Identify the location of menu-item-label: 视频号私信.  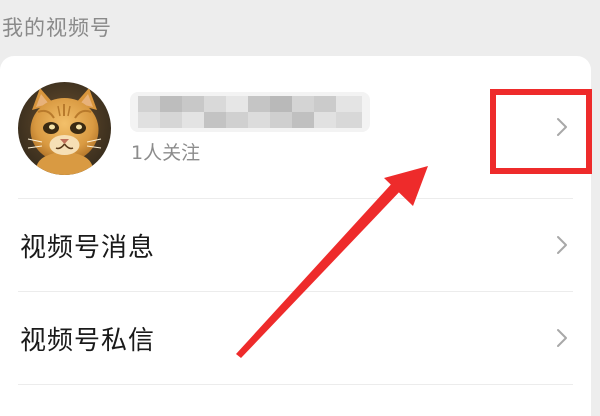
(88, 341).